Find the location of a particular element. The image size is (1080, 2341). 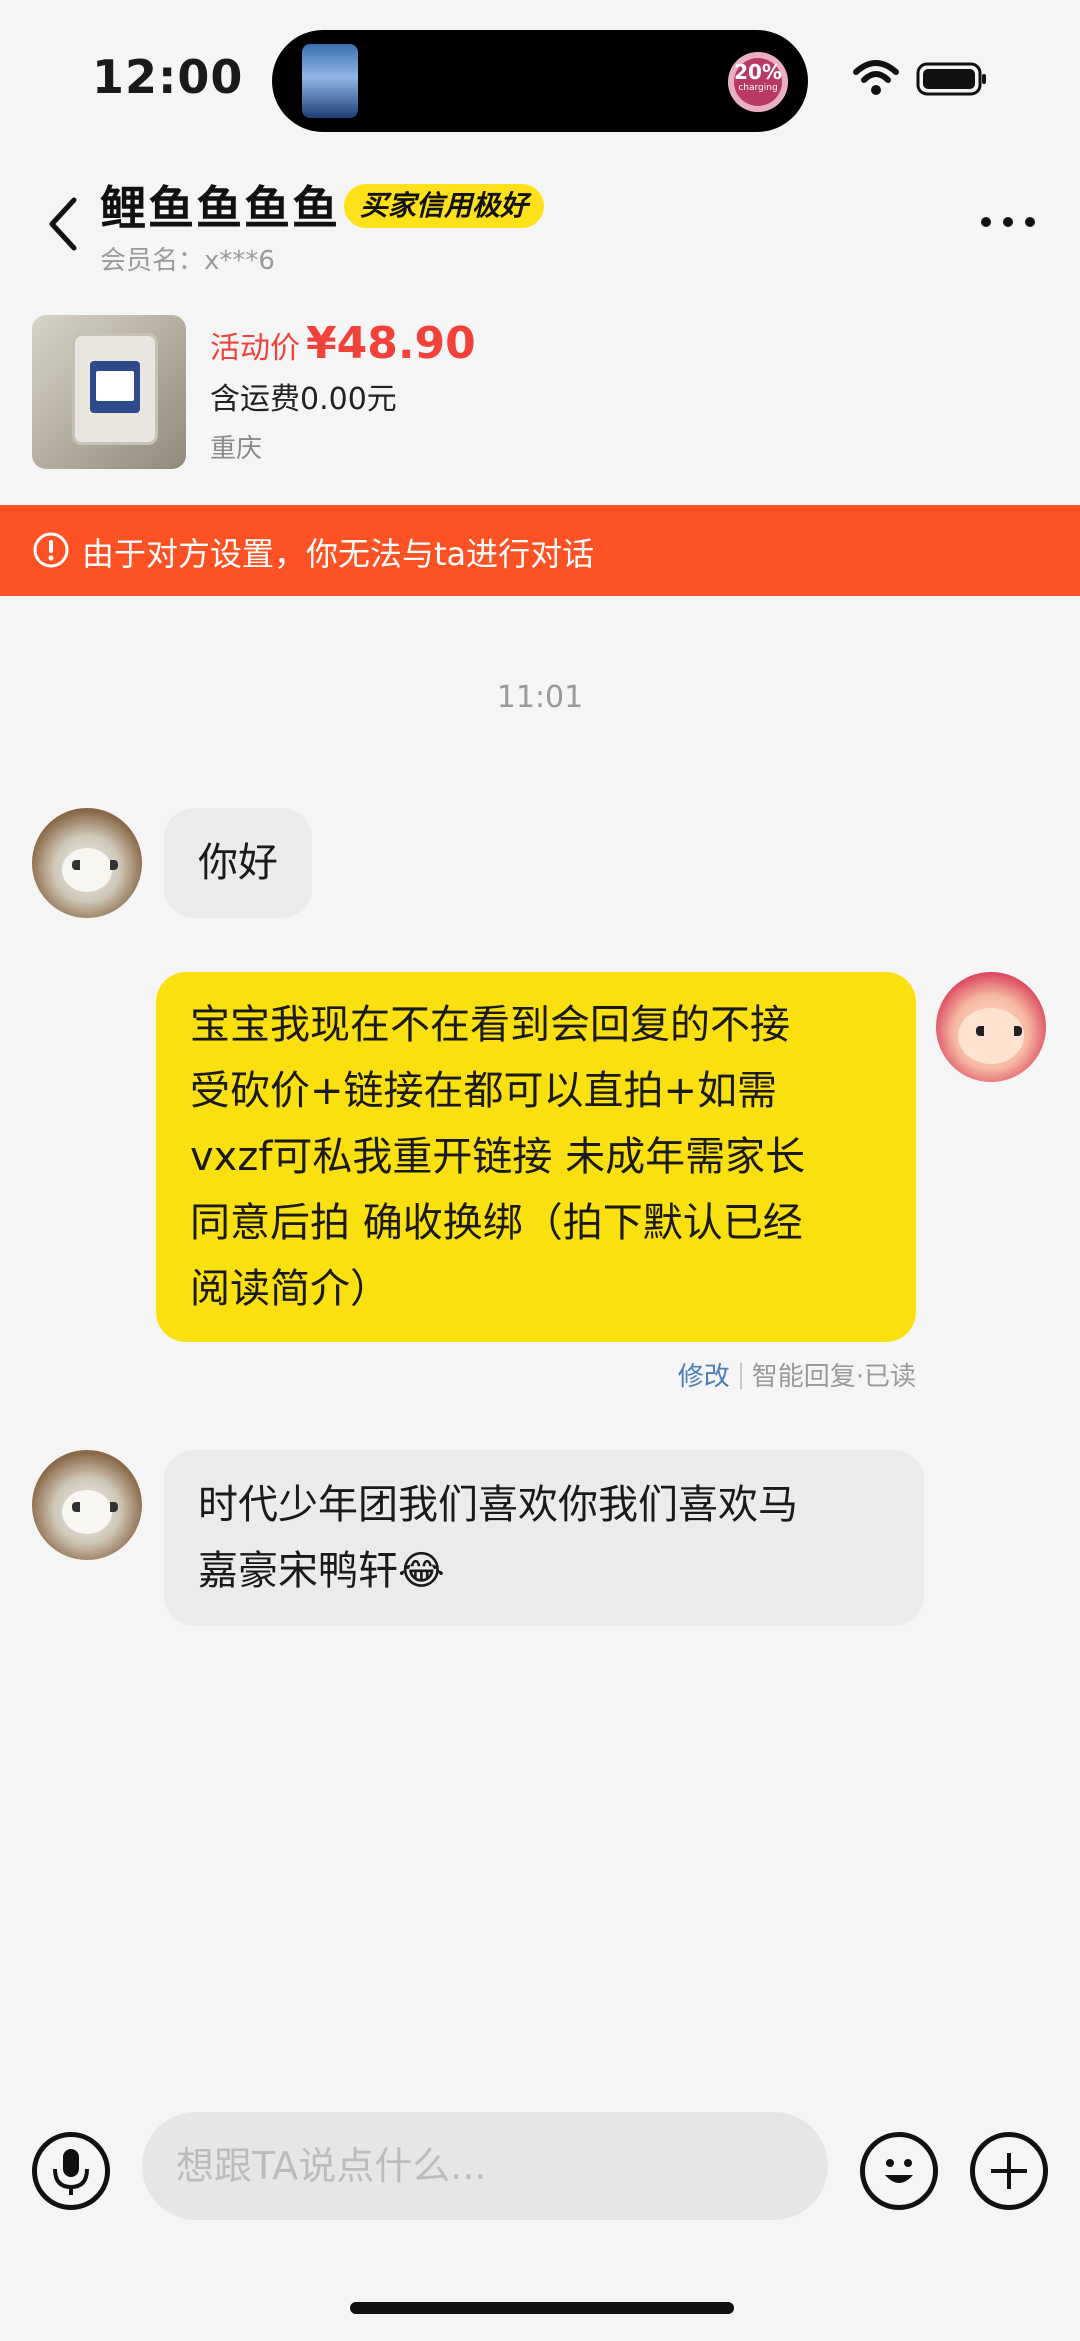

message-line: 宝宝我现在不在看到会回复的不接 is located at coordinates (490, 1025).